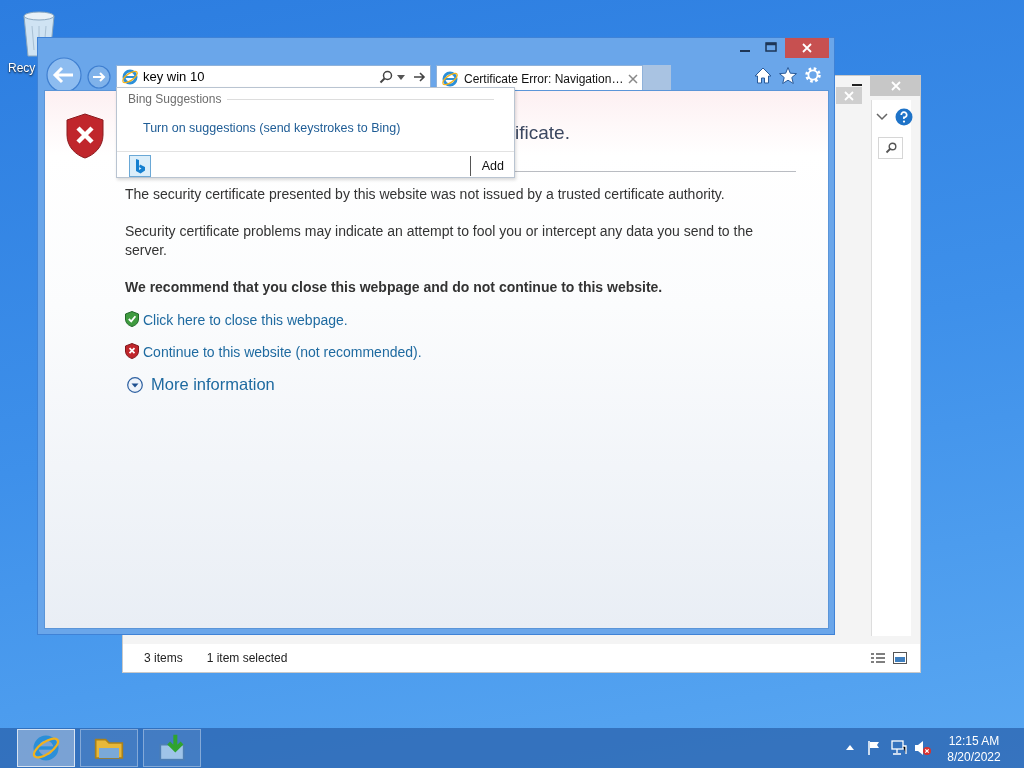  I want to click on desktop-icon-label: Recy, so click(22, 68).